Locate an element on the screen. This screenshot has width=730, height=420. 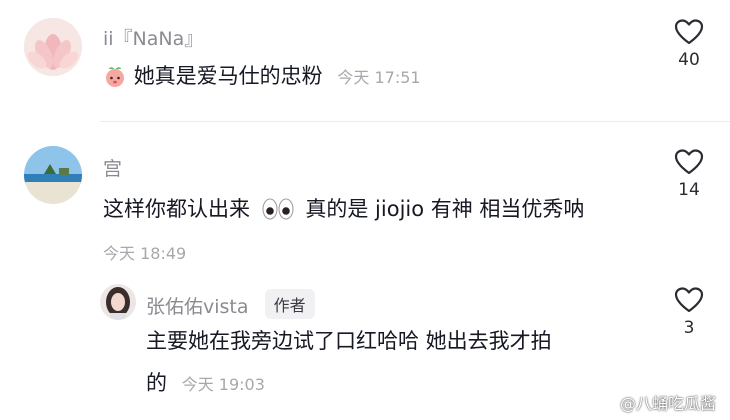
username: 宫 is located at coordinates (112, 167).